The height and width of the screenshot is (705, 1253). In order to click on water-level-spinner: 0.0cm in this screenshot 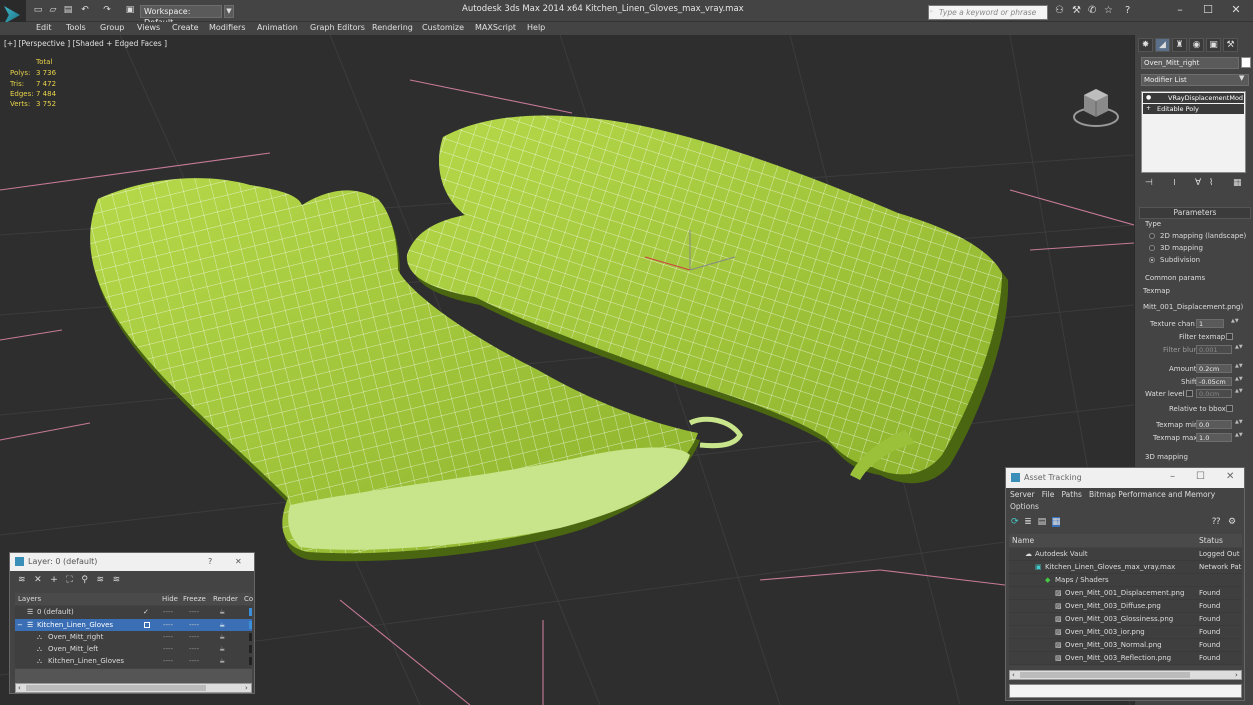, I will do `click(1214, 393)`.